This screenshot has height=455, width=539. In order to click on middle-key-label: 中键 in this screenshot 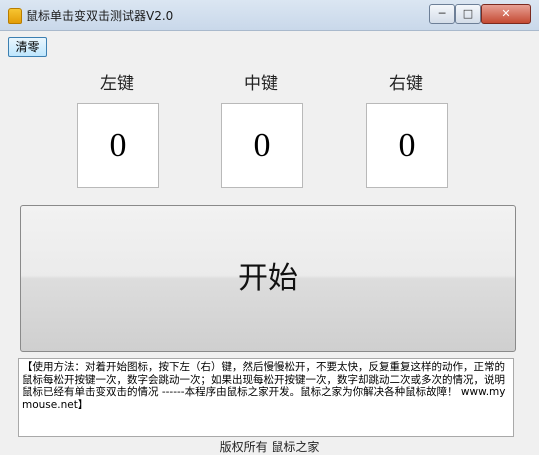, I will do `click(261, 84)`.